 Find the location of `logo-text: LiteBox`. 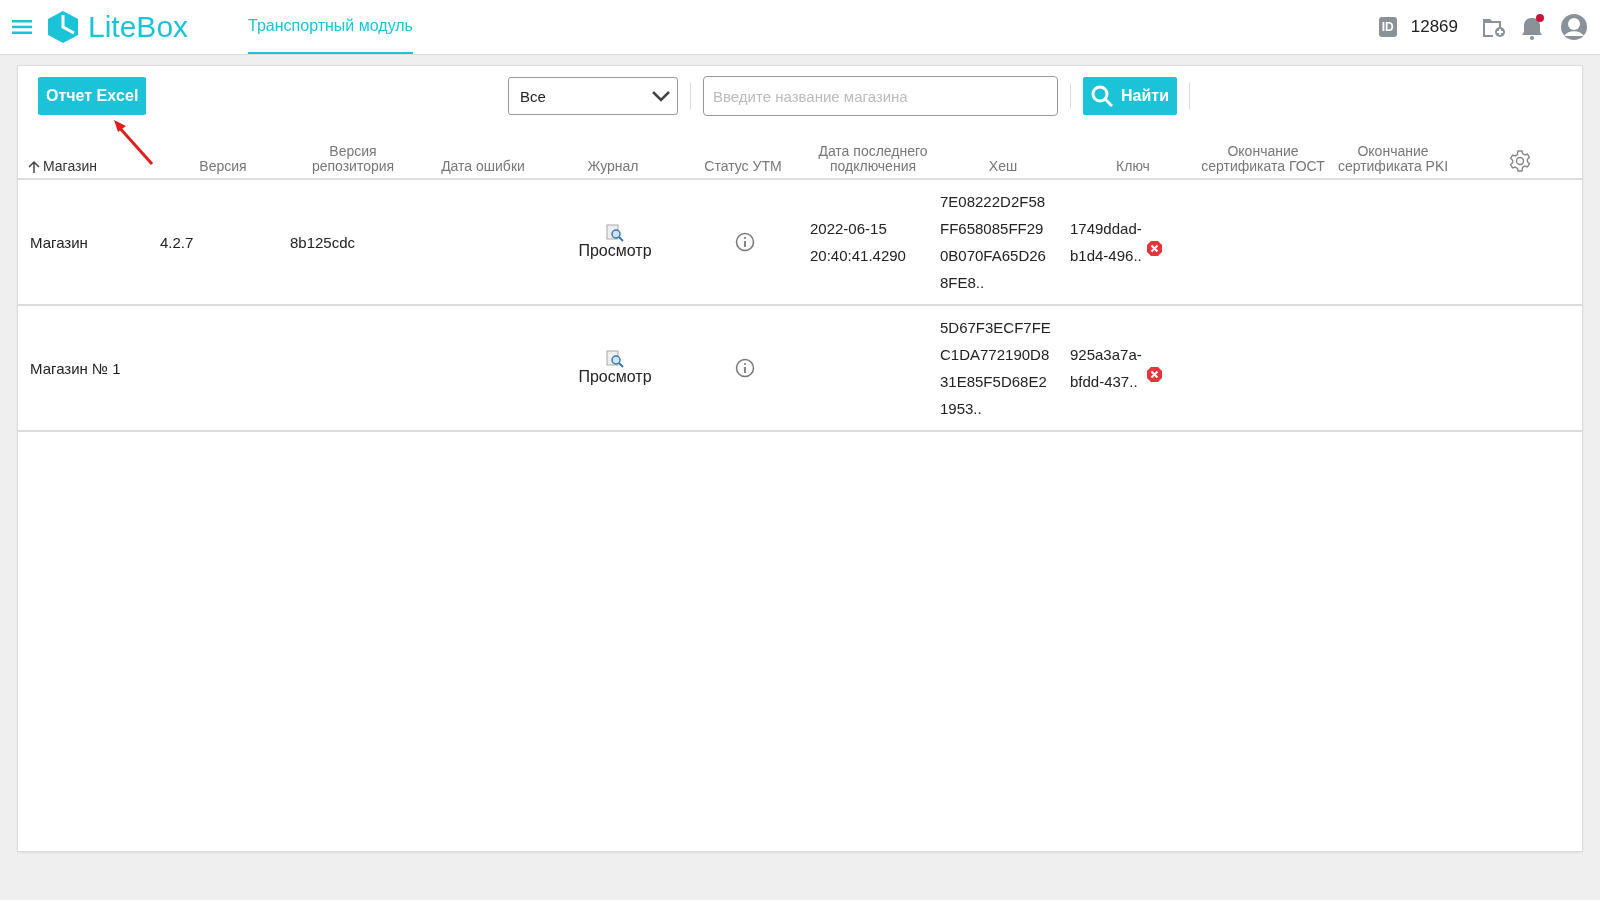

logo-text: LiteBox is located at coordinates (138, 27).